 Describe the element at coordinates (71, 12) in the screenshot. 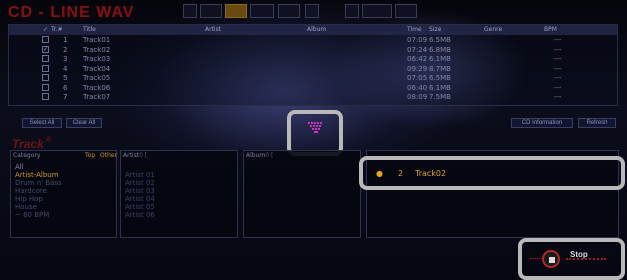

I see `app-logo: CD - LINE WAV` at that location.